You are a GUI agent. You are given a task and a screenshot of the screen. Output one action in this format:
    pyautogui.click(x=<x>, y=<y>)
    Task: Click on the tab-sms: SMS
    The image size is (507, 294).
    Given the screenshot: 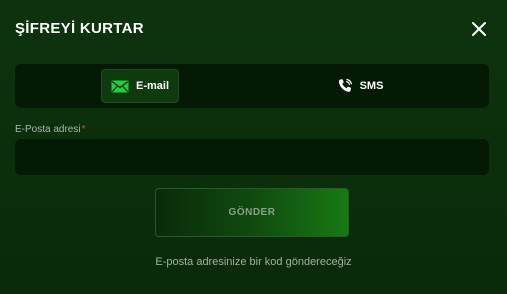 What is the action you would take?
    pyautogui.click(x=360, y=86)
    